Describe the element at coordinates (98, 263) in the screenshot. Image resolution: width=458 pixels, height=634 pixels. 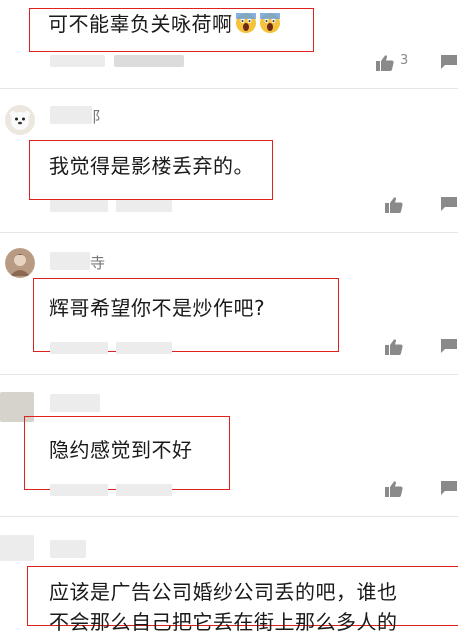
I see `username-fragment: 寺` at that location.